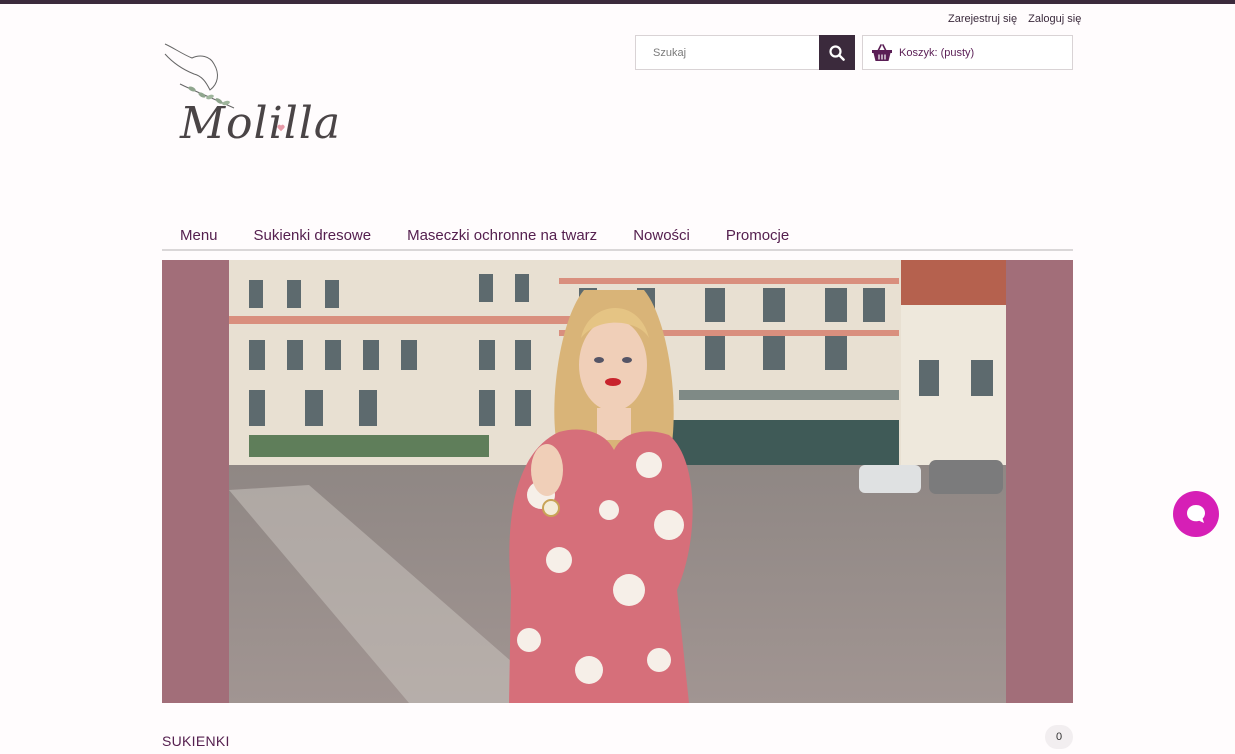  What do you see at coordinates (661, 236) in the screenshot?
I see `nav-item-nowosci: Nowości` at bounding box center [661, 236].